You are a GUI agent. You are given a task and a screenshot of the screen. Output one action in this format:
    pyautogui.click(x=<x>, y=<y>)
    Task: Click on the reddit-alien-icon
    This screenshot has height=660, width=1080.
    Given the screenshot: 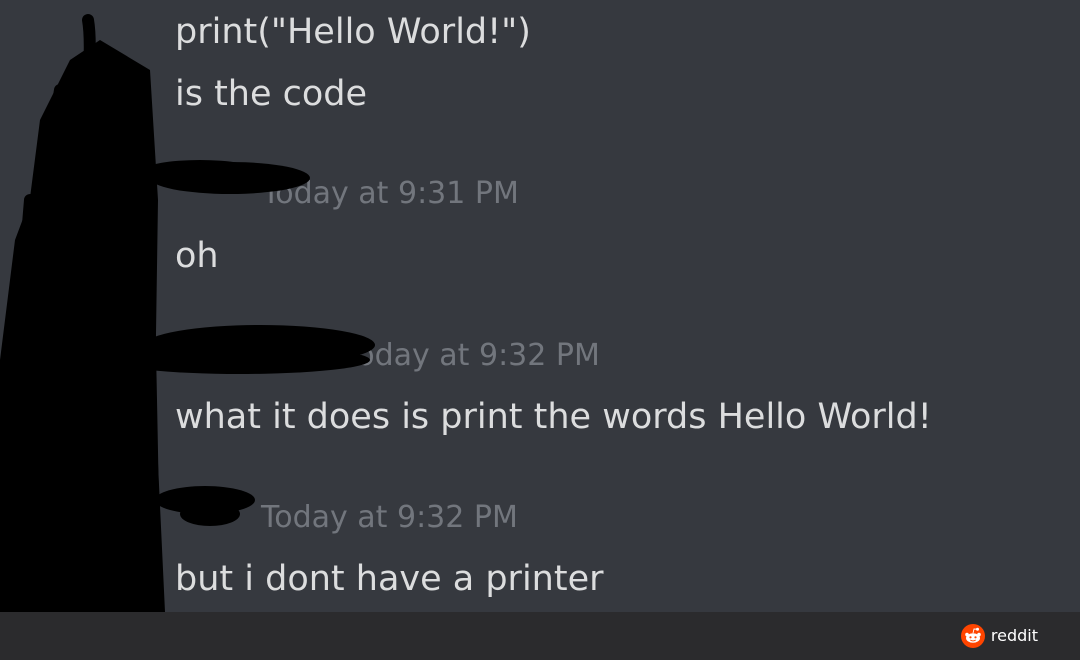 What is the action you would take?
    pyautogui.click(x=972, y=636)
    